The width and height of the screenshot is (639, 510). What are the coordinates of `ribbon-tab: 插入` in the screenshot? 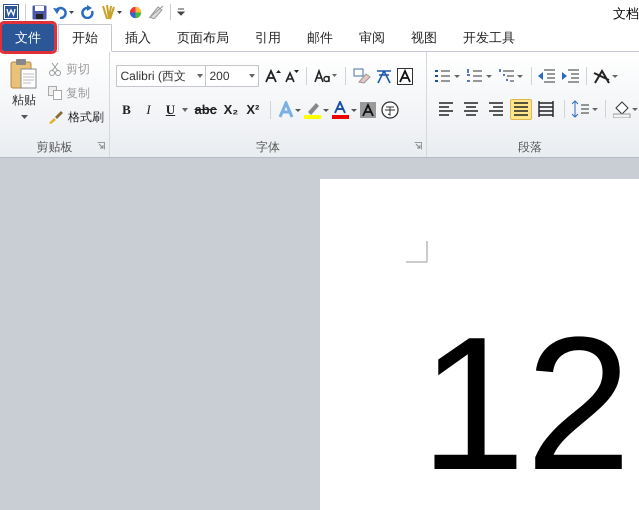 It's located at (138, 37).